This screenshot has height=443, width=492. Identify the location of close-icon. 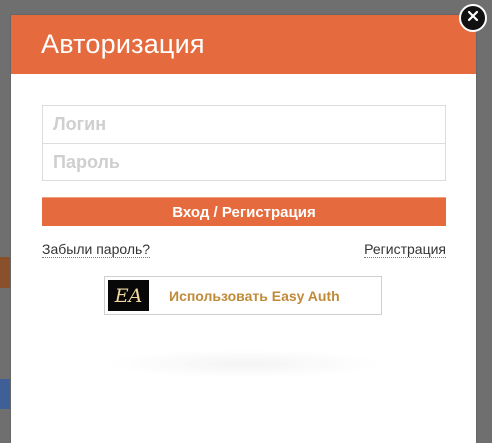
(473, 18).